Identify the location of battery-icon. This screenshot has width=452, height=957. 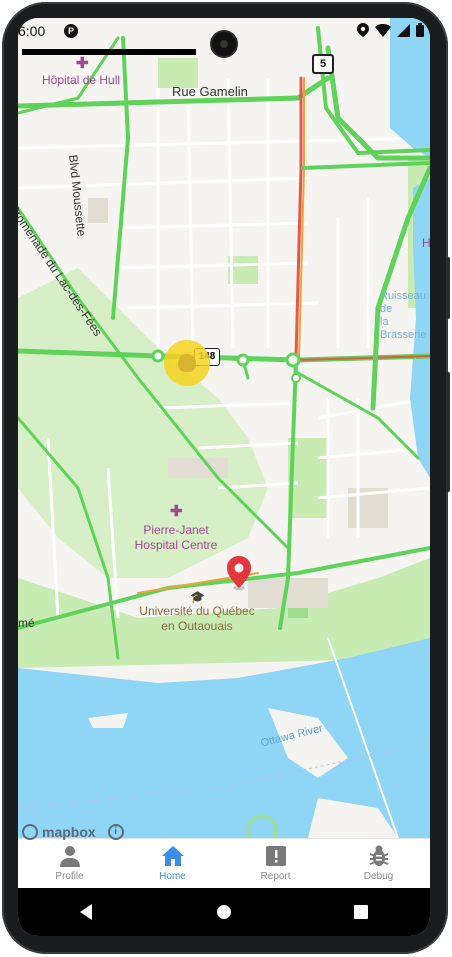
(420, 31).